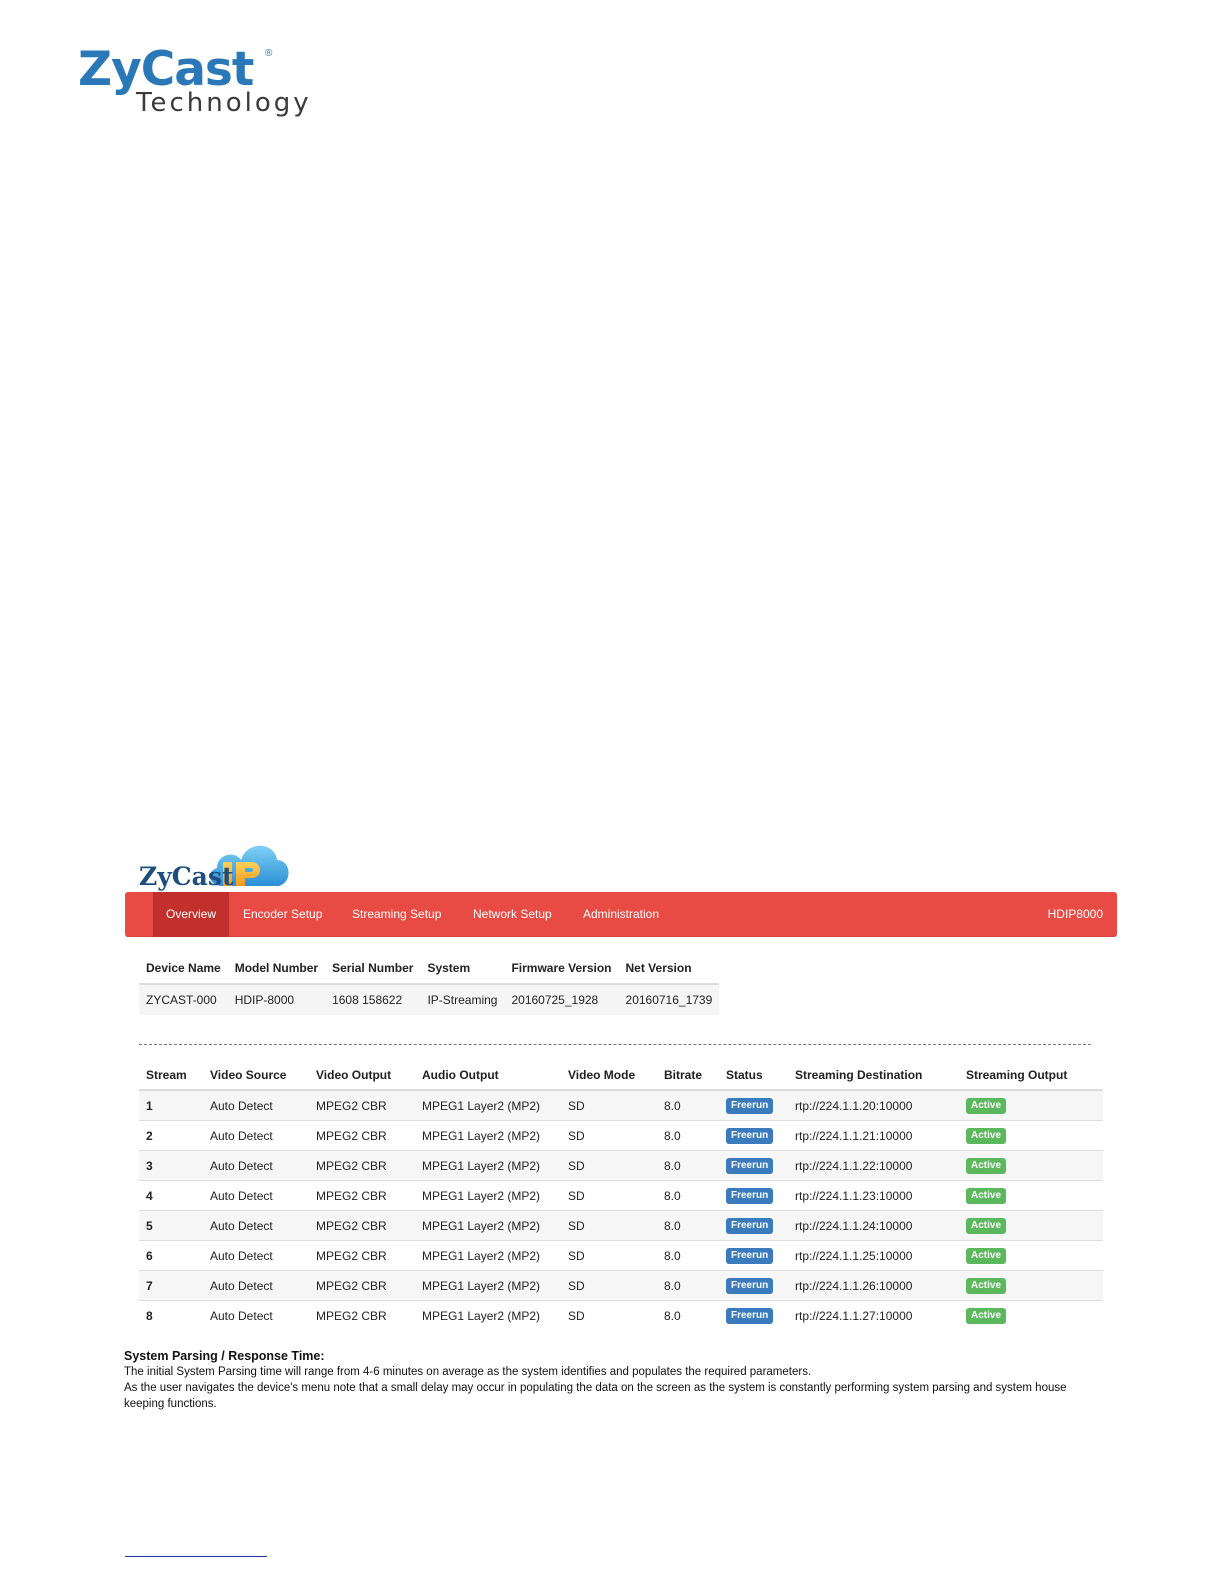  I want to click on stream-number: 8, so click(171, 1315).